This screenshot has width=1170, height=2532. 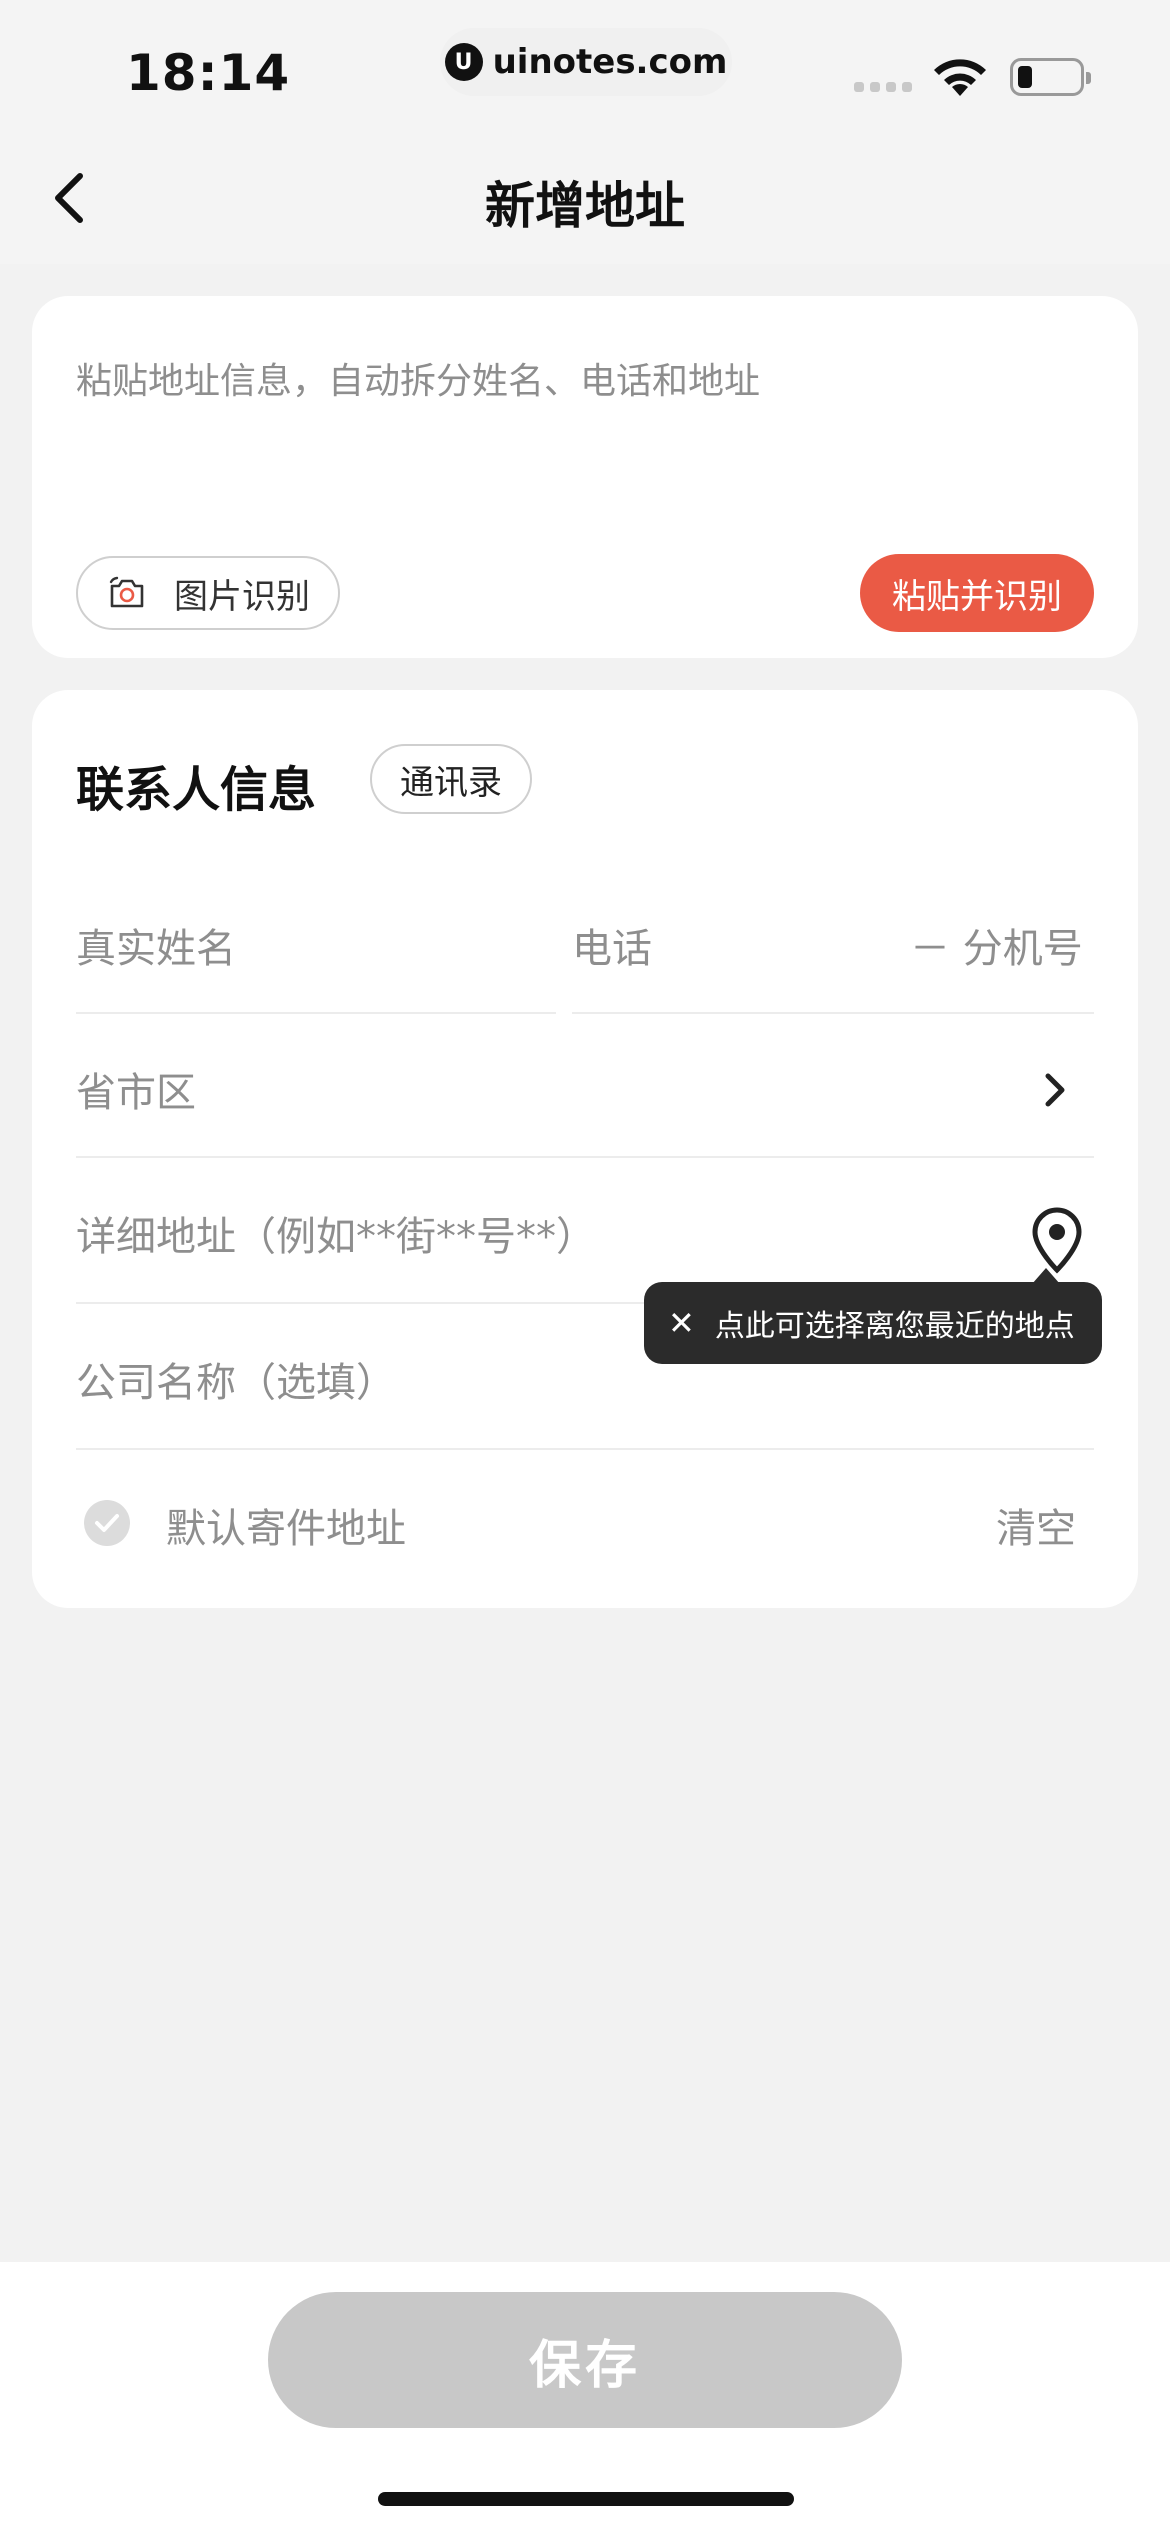 I want to click on chevron-right-icon, so click(x=1055, y=1090).